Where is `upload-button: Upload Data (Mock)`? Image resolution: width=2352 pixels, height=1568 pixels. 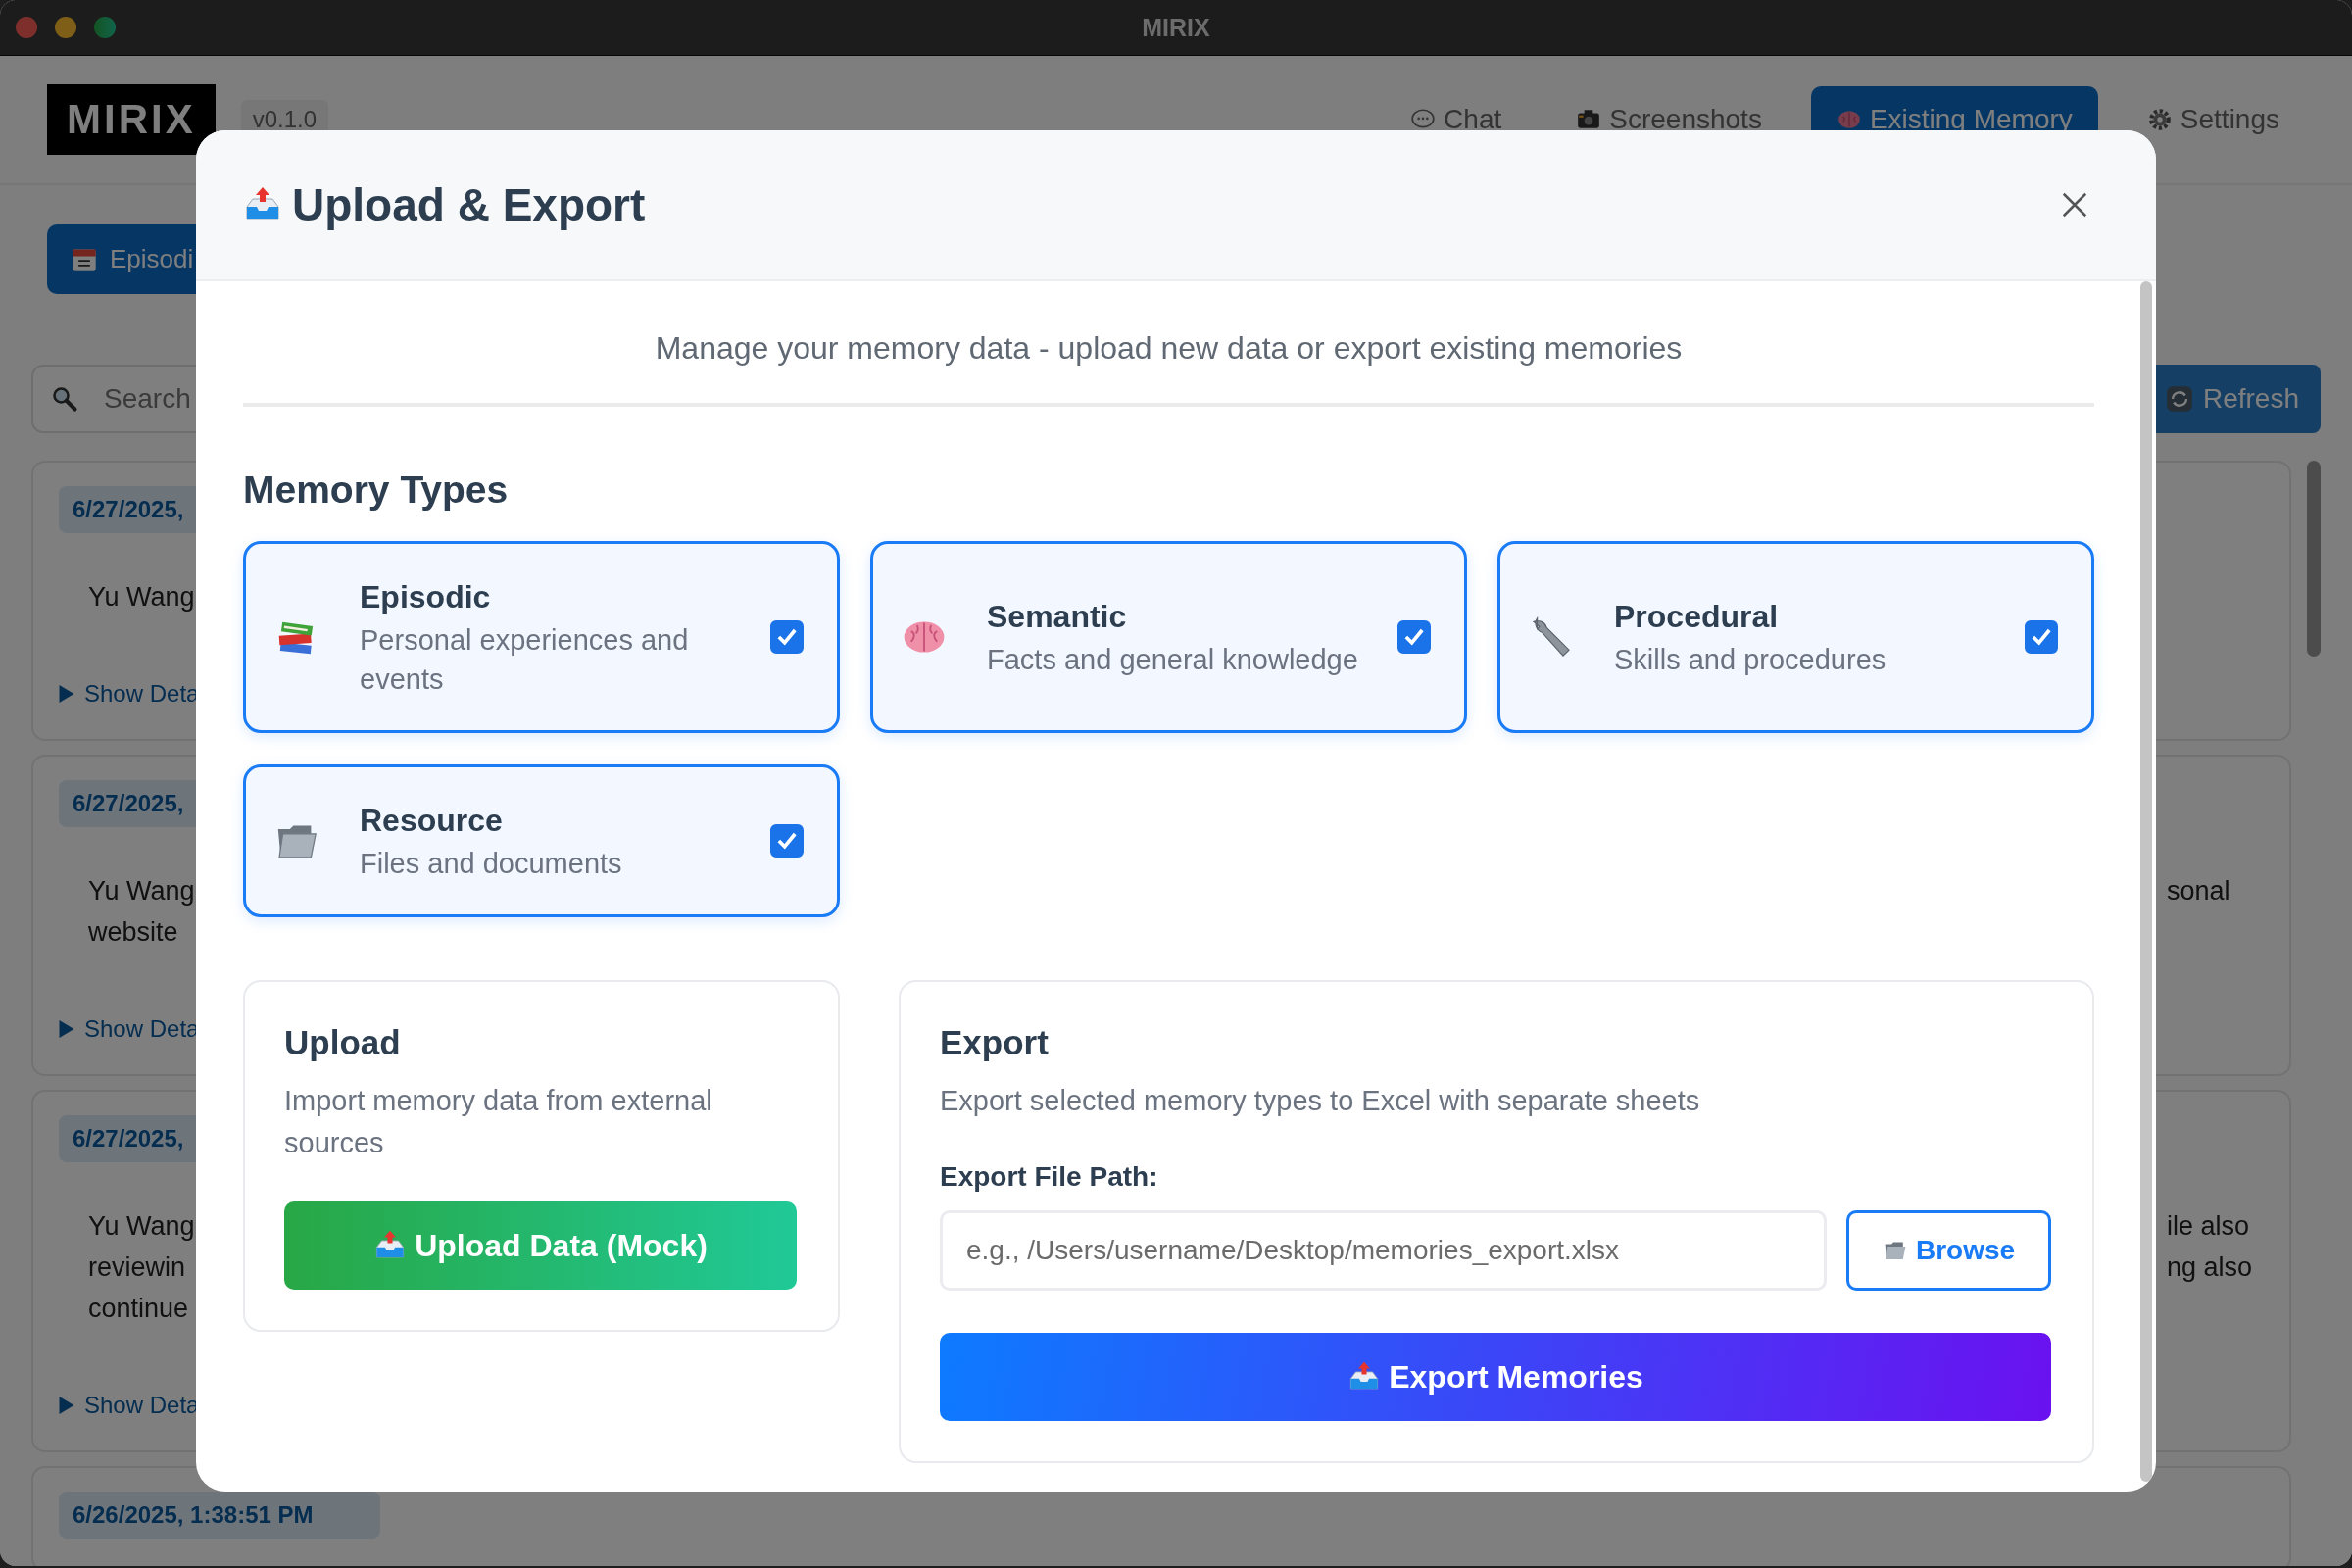
upload-button: Upload Data (Mock) is located at coordinates (540, 1245).